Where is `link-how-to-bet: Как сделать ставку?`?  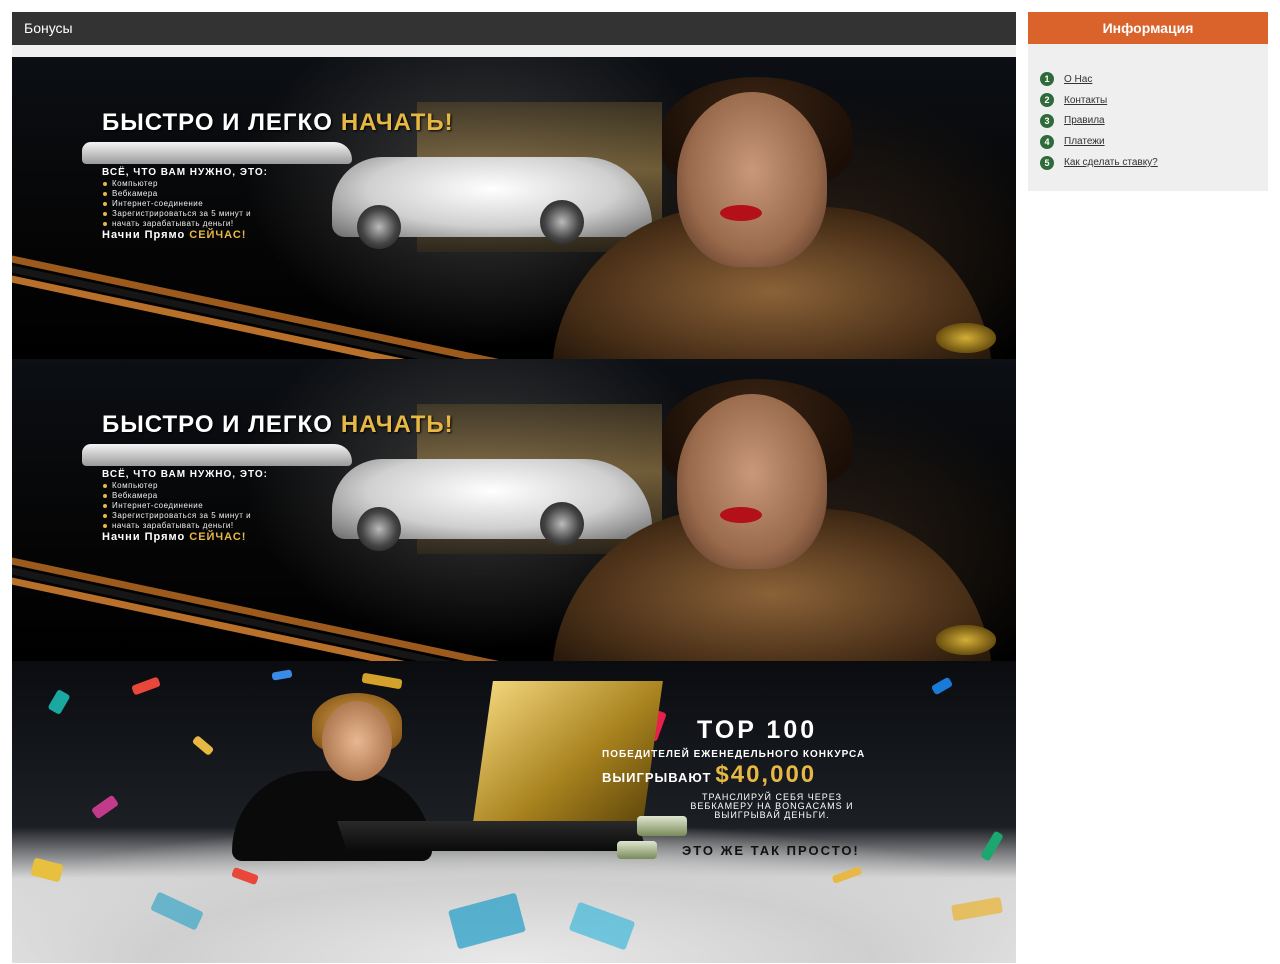
link-how-to-bet: Как сделать ставку? is located at coordinates (1111, 162).